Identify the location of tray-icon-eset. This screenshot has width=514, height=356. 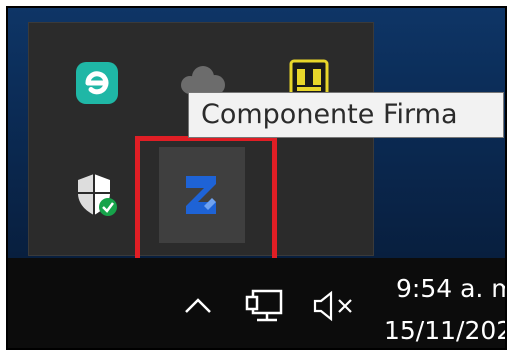
(97, 83).